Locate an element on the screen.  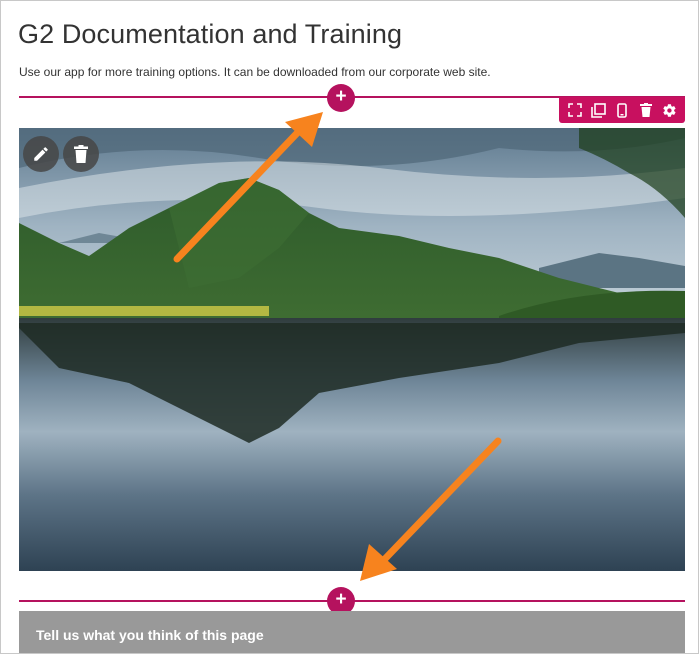
trash-icon is located at coordinates (81, 154).